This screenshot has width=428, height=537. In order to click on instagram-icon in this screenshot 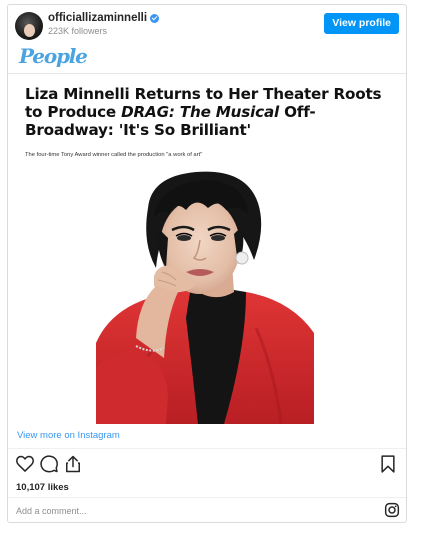, I will do `click(392, 510)`.